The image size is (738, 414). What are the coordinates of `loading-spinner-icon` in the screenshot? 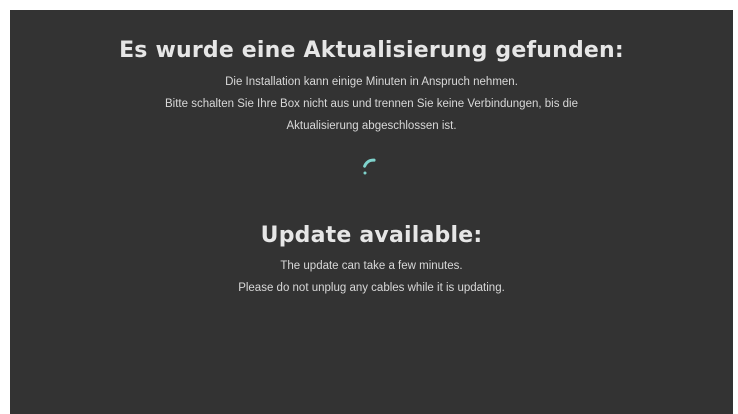 It's located at (370, 166).